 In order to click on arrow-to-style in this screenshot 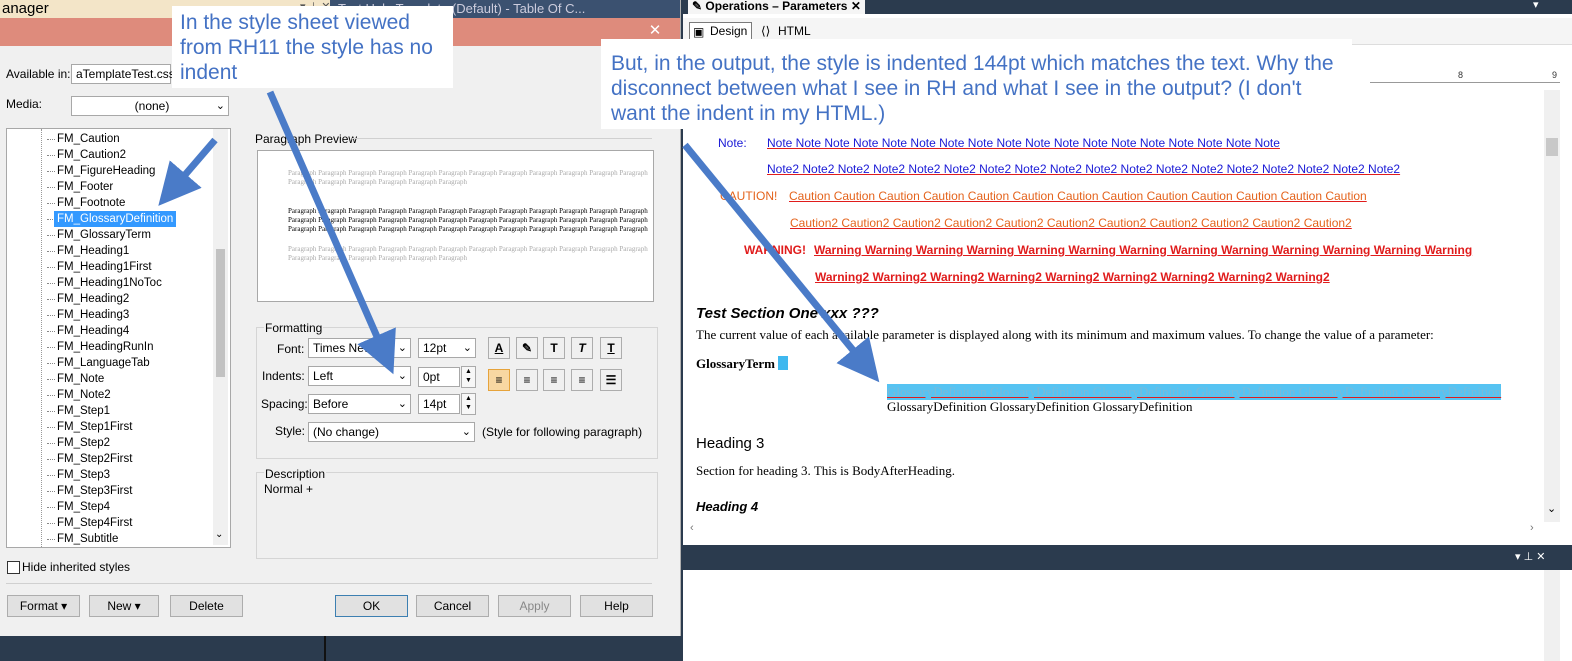, I will do `click(188, 171)`.